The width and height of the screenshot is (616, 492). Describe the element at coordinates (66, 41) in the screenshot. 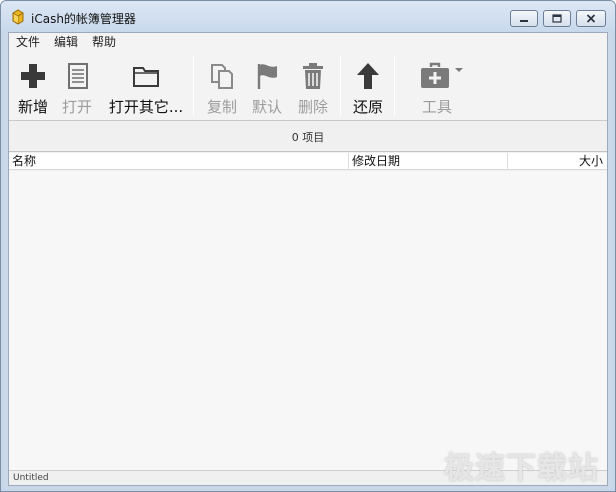

I see `menu-edit: 编辑` at that location.